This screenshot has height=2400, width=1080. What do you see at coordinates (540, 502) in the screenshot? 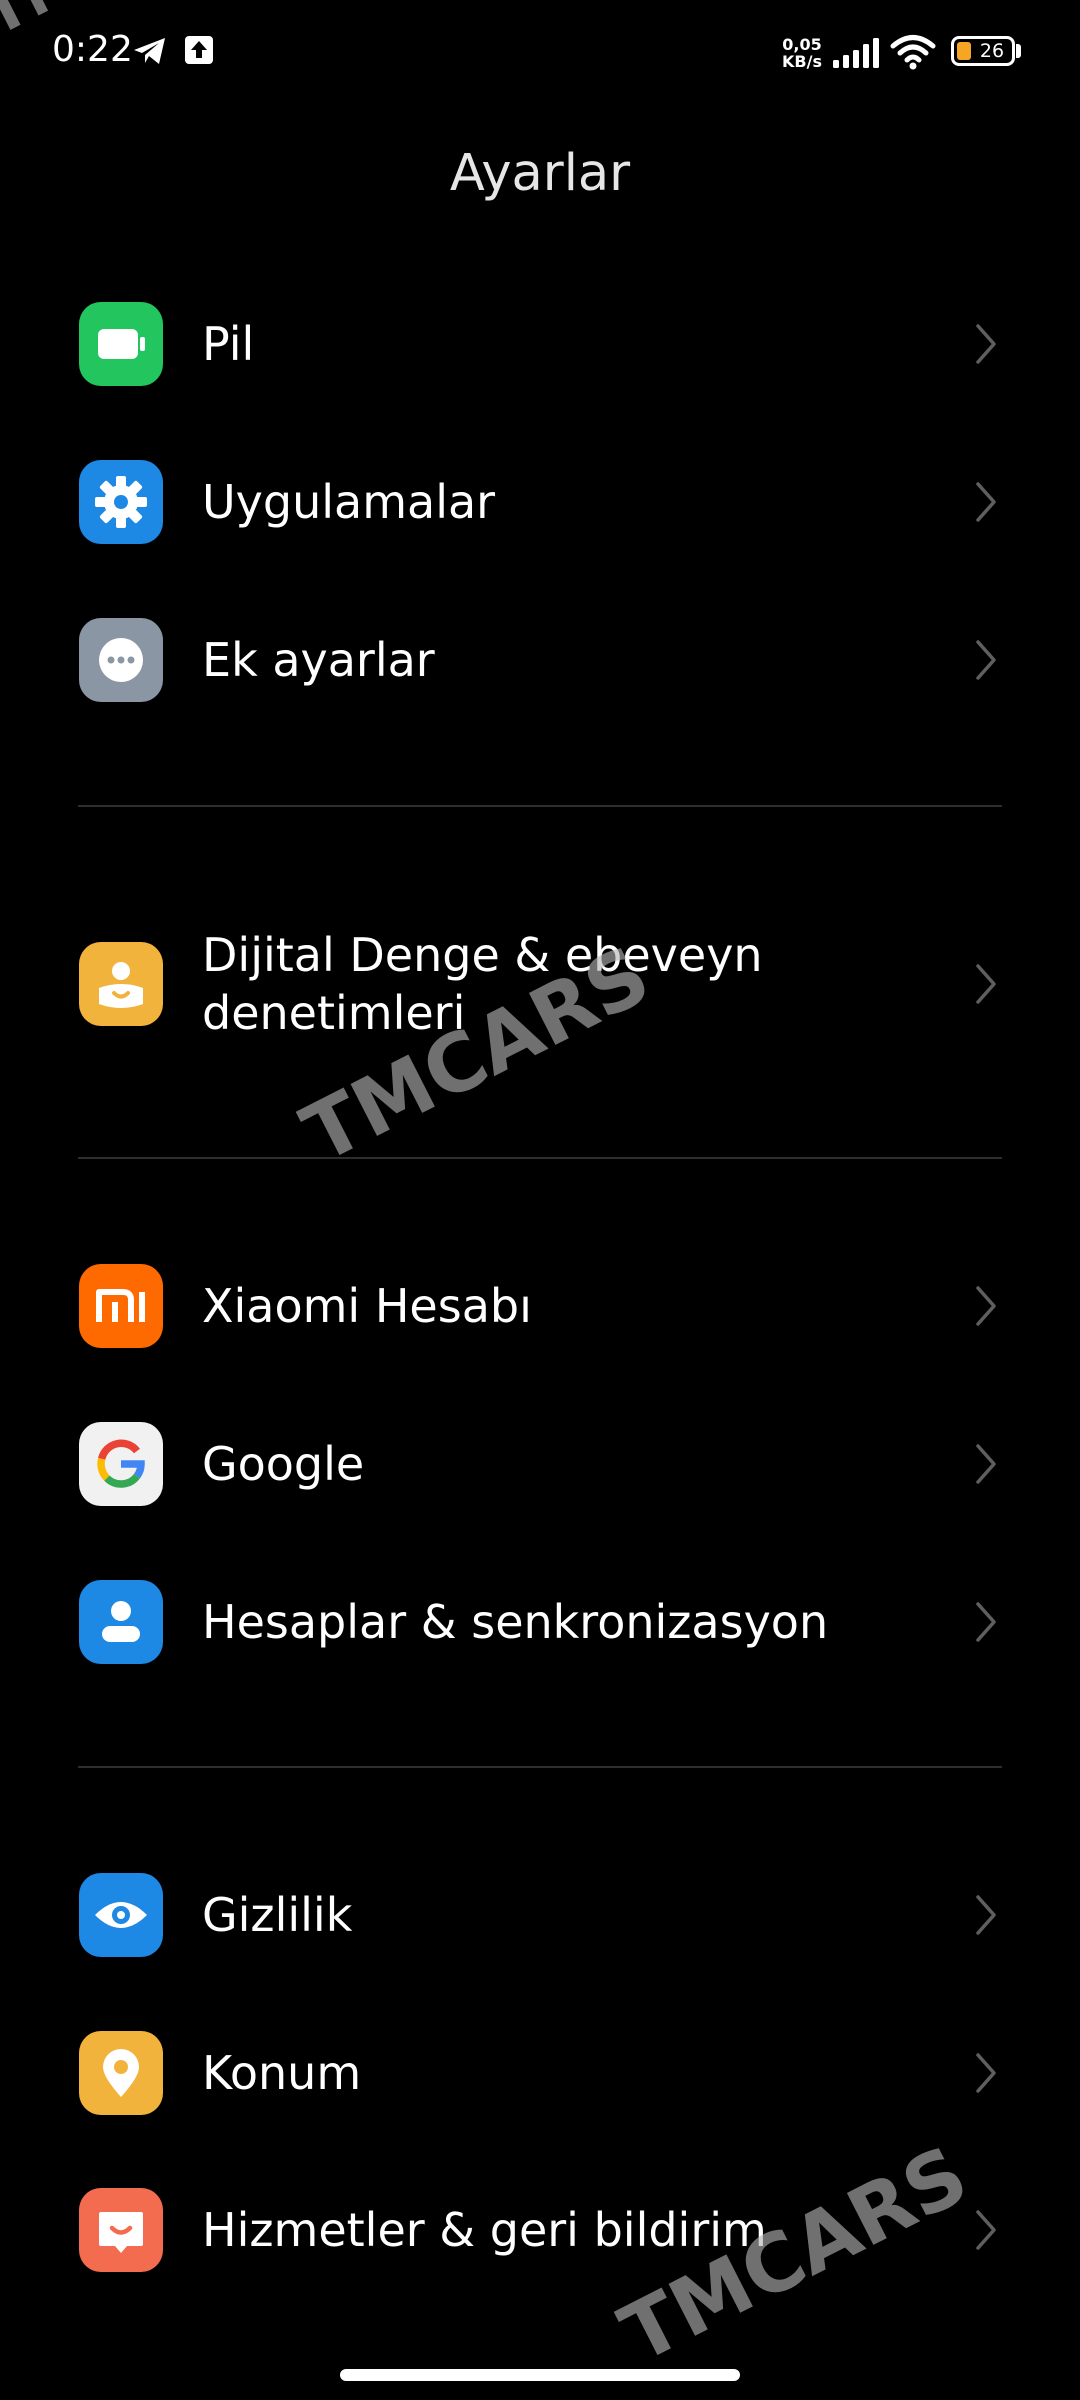
I see `settings-item-apps: Uygulamalar` at bounding box center [540, 502].